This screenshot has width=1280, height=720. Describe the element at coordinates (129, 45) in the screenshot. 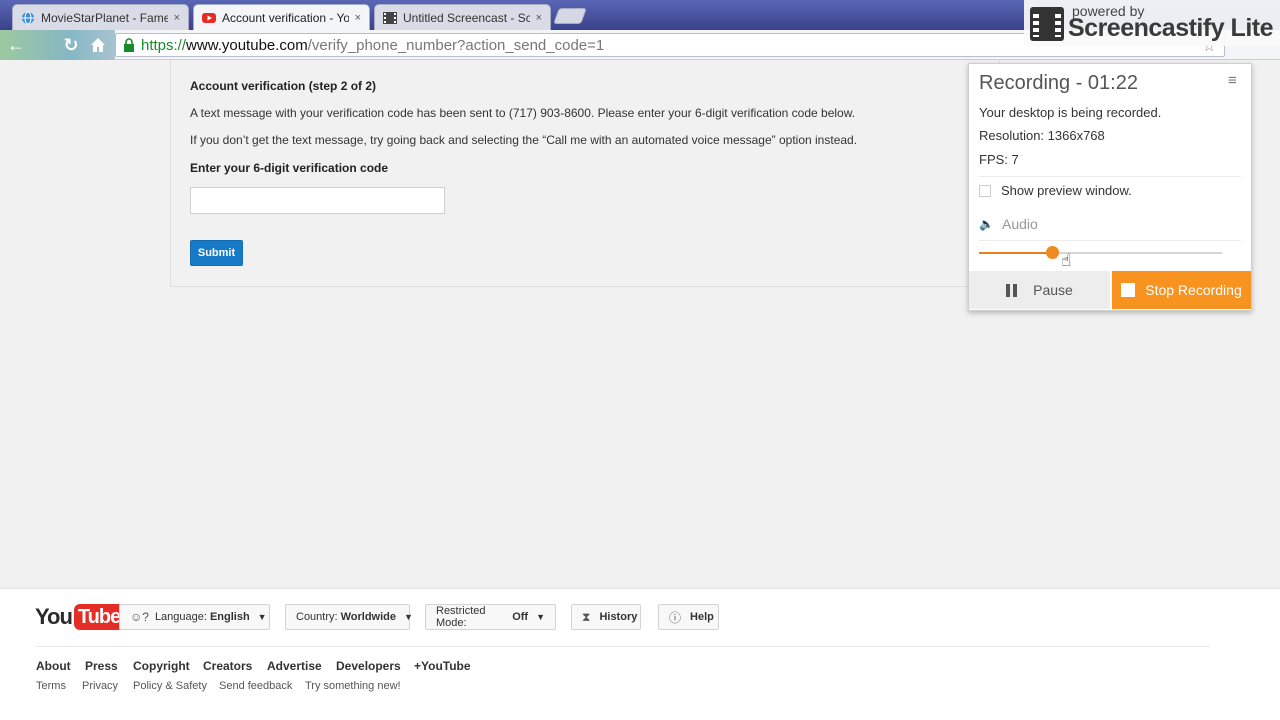

I see `lock-icon` at that location.